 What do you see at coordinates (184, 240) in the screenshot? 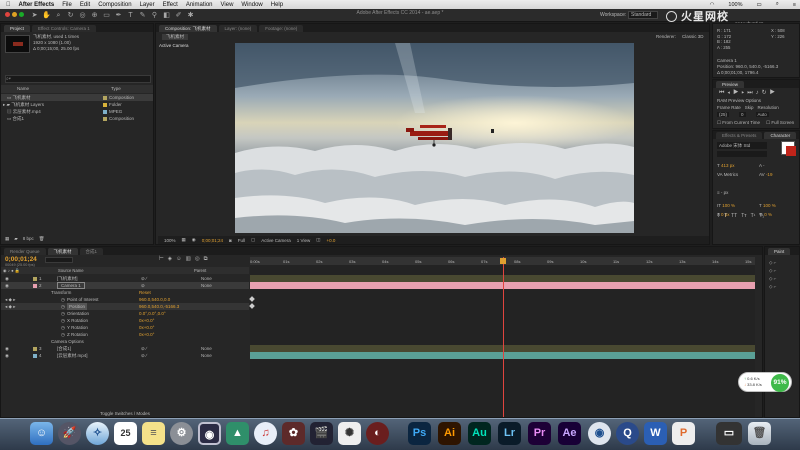
I see `grid-icon: ▦` at bounding box center [184, 240].